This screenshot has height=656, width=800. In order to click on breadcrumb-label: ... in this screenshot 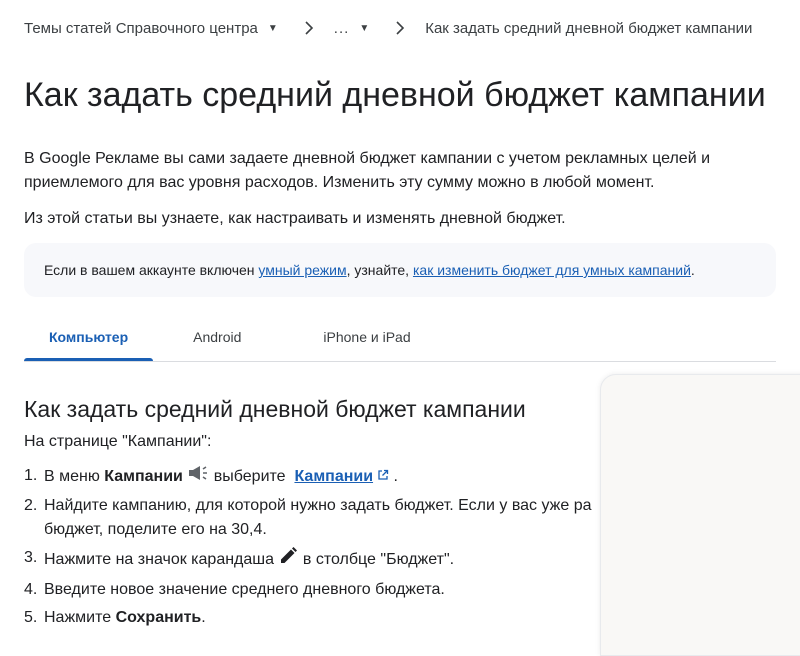, I will do `click(341, 28)`.